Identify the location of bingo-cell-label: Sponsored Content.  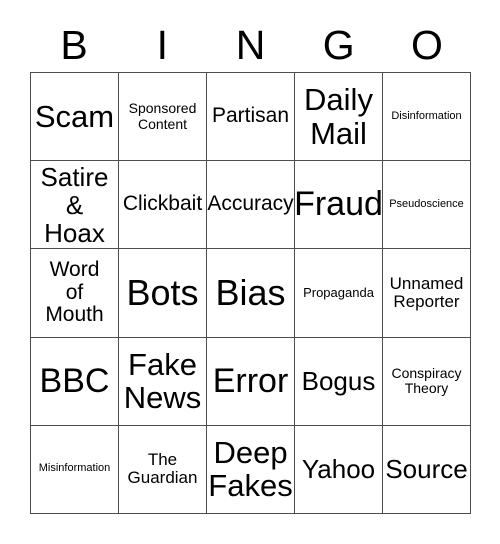
(162, 116).